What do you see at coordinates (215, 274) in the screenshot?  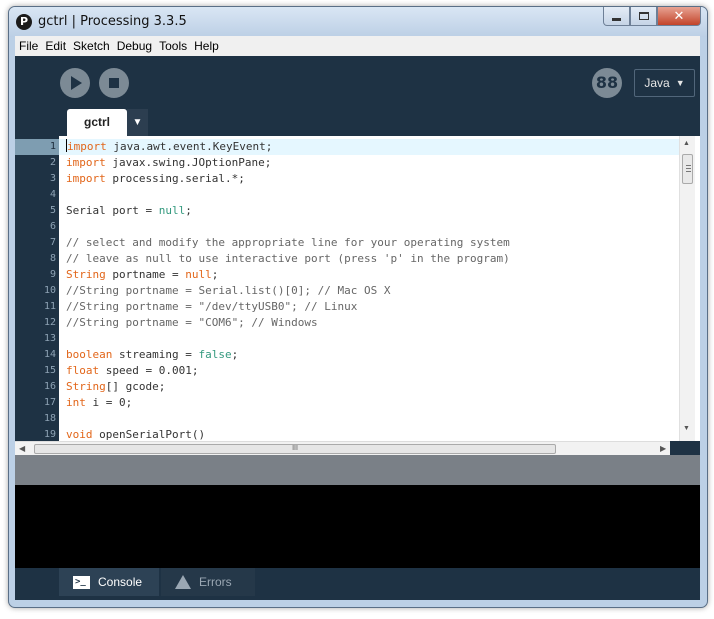 I see `code-token: ;` at bounding box center [215, 274].